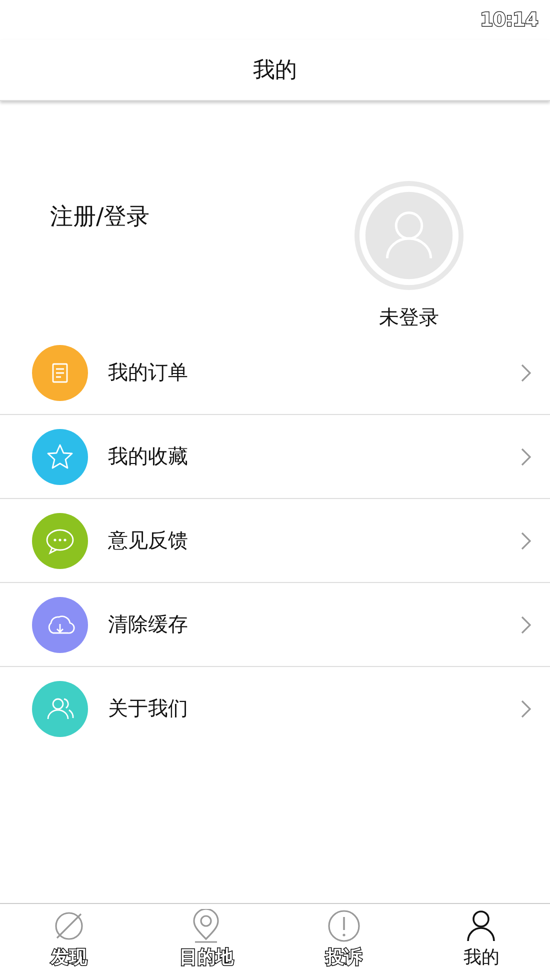 This screenshot has width=550, height=979. Describe the element at coordinates (275, 541) in the screenshot. I see `menu-item: 意见反馈` at that location.